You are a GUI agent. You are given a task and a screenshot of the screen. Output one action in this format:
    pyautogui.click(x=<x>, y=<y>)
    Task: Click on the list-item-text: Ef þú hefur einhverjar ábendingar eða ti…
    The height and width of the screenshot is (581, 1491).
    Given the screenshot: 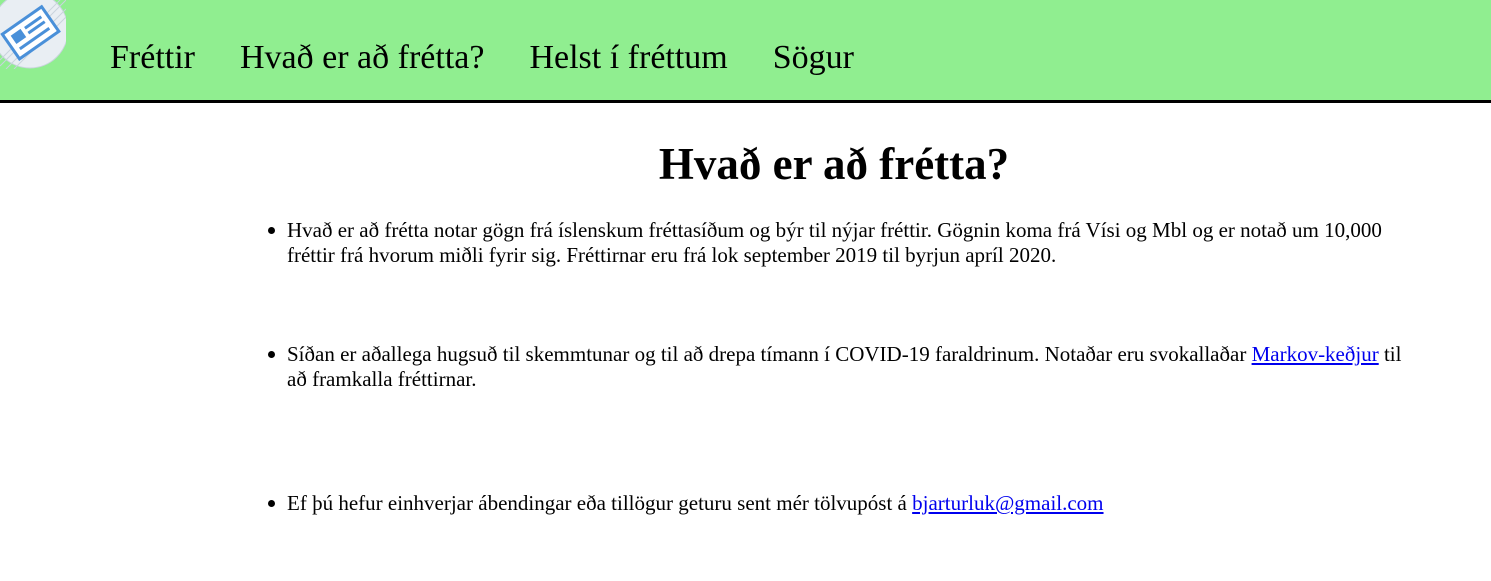 What is the action you would take?
    pyautogui.click(x=600, y=503)
    